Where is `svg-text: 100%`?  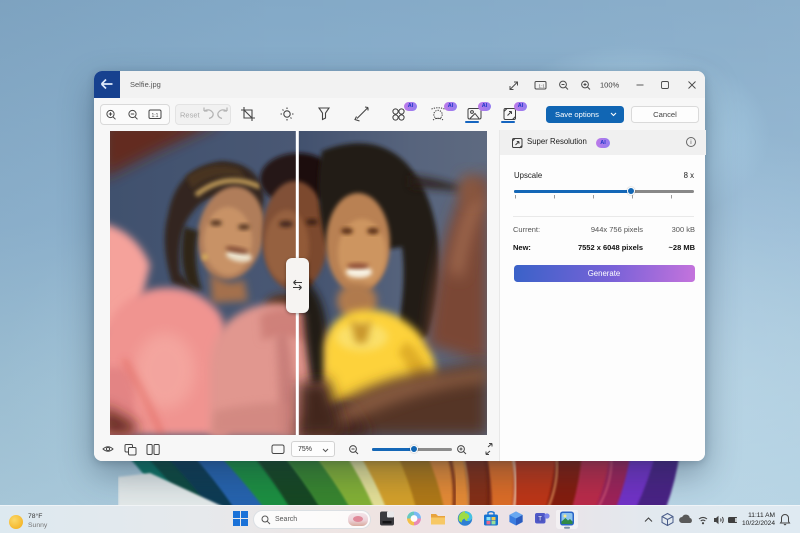
svg-text: 100% is located at coordinates (610, 85).